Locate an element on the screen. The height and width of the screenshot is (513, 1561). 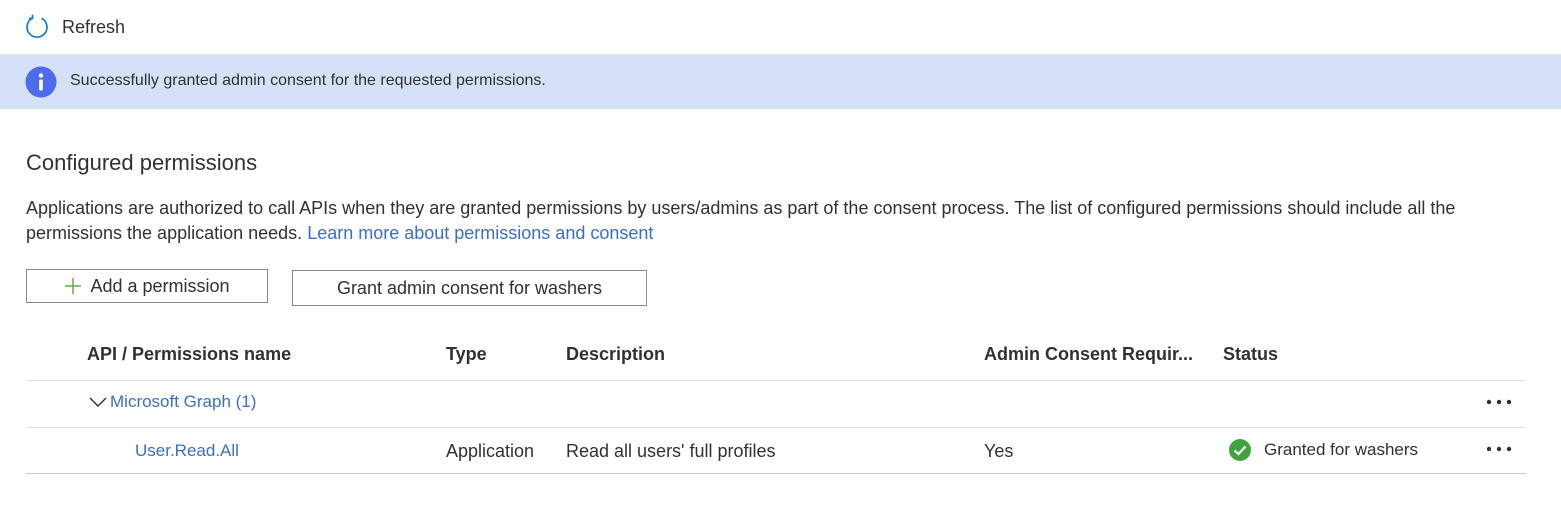
row-divider is located at coordinates (776, 427).